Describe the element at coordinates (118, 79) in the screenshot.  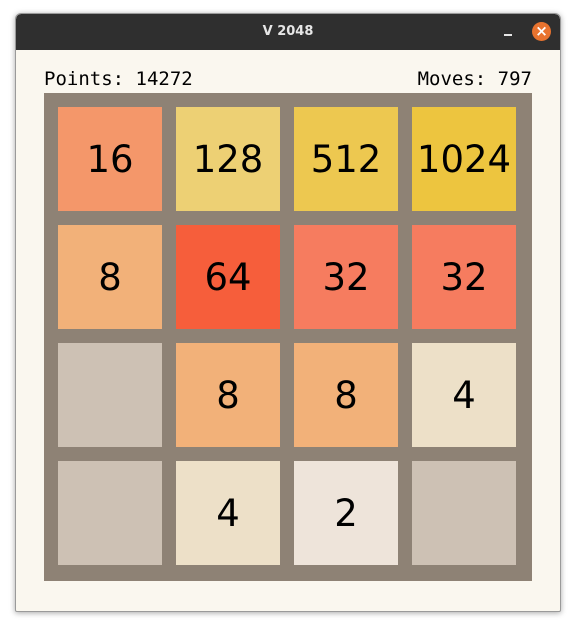
I see `points-display: Points: 14272` at that location.